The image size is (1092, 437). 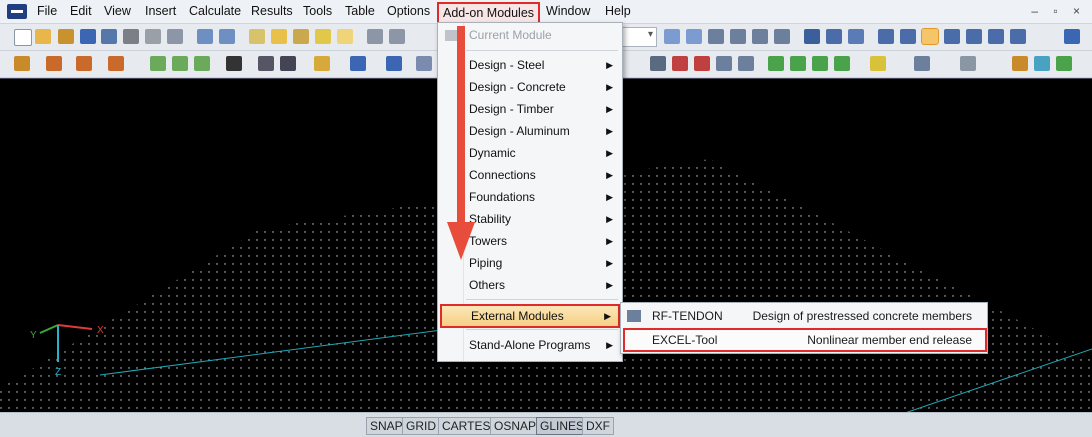 I want to click on node-icon, so click(x=22, y=63).